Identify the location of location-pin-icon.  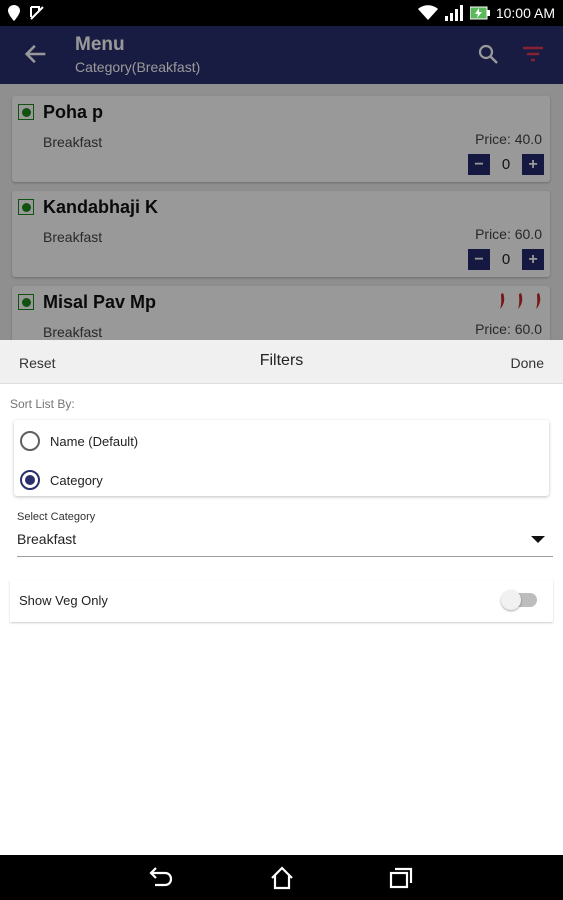
(14, 13).